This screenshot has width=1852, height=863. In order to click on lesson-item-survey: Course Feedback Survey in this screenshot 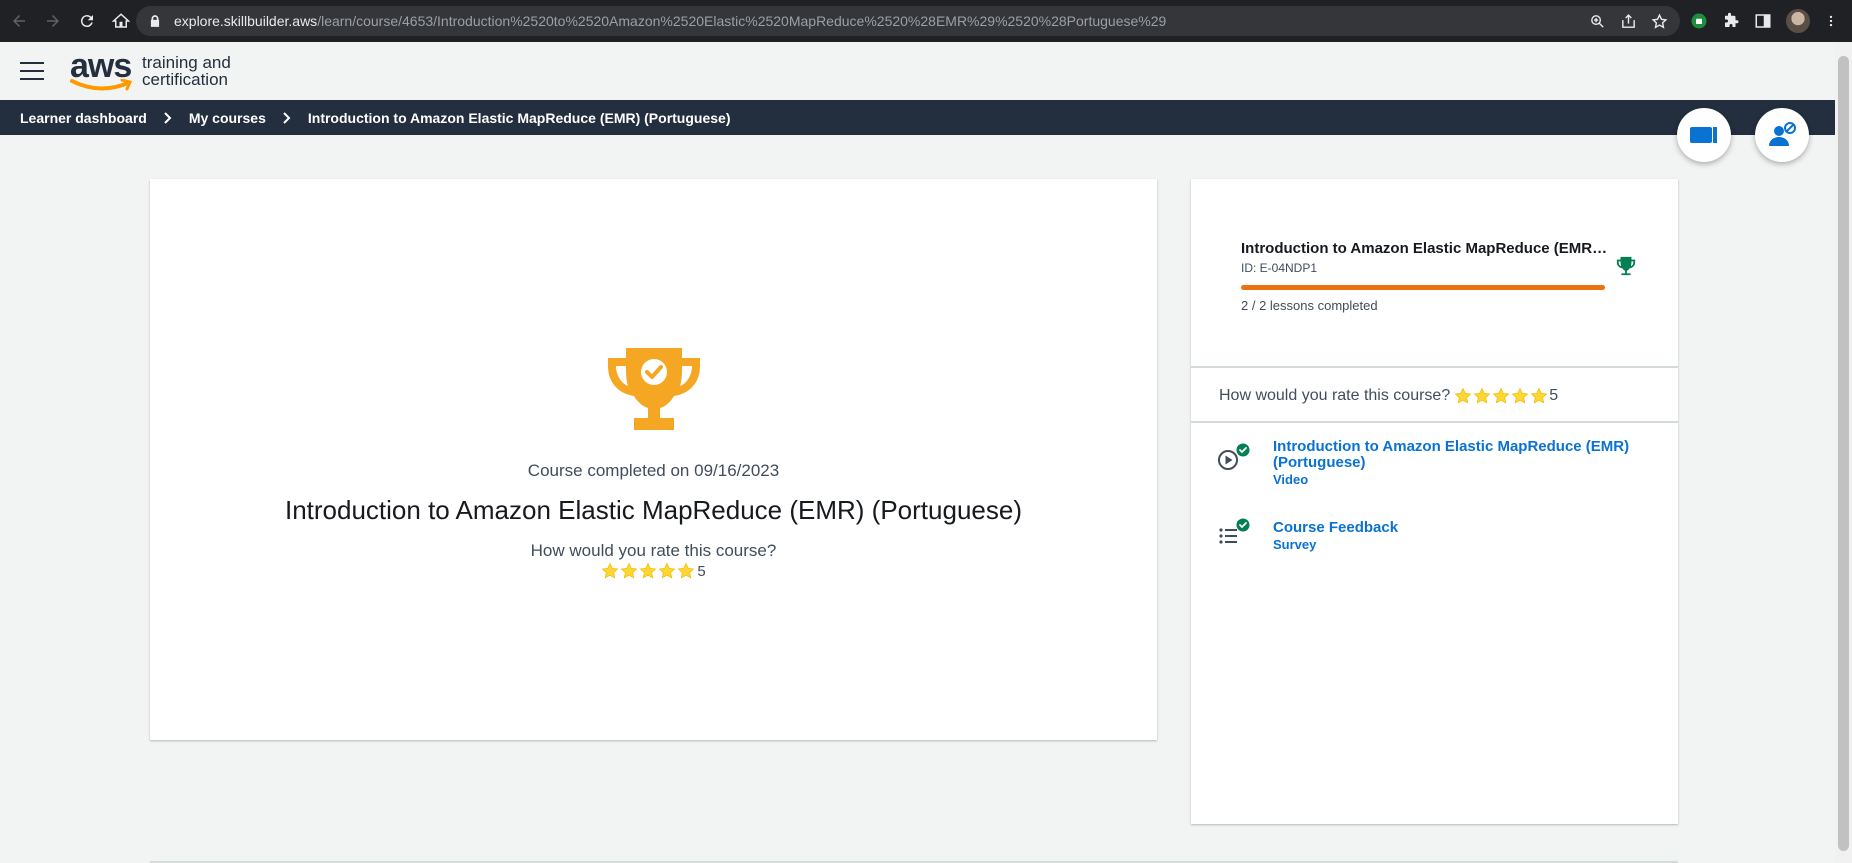, I will do `click(1434, 538)`.